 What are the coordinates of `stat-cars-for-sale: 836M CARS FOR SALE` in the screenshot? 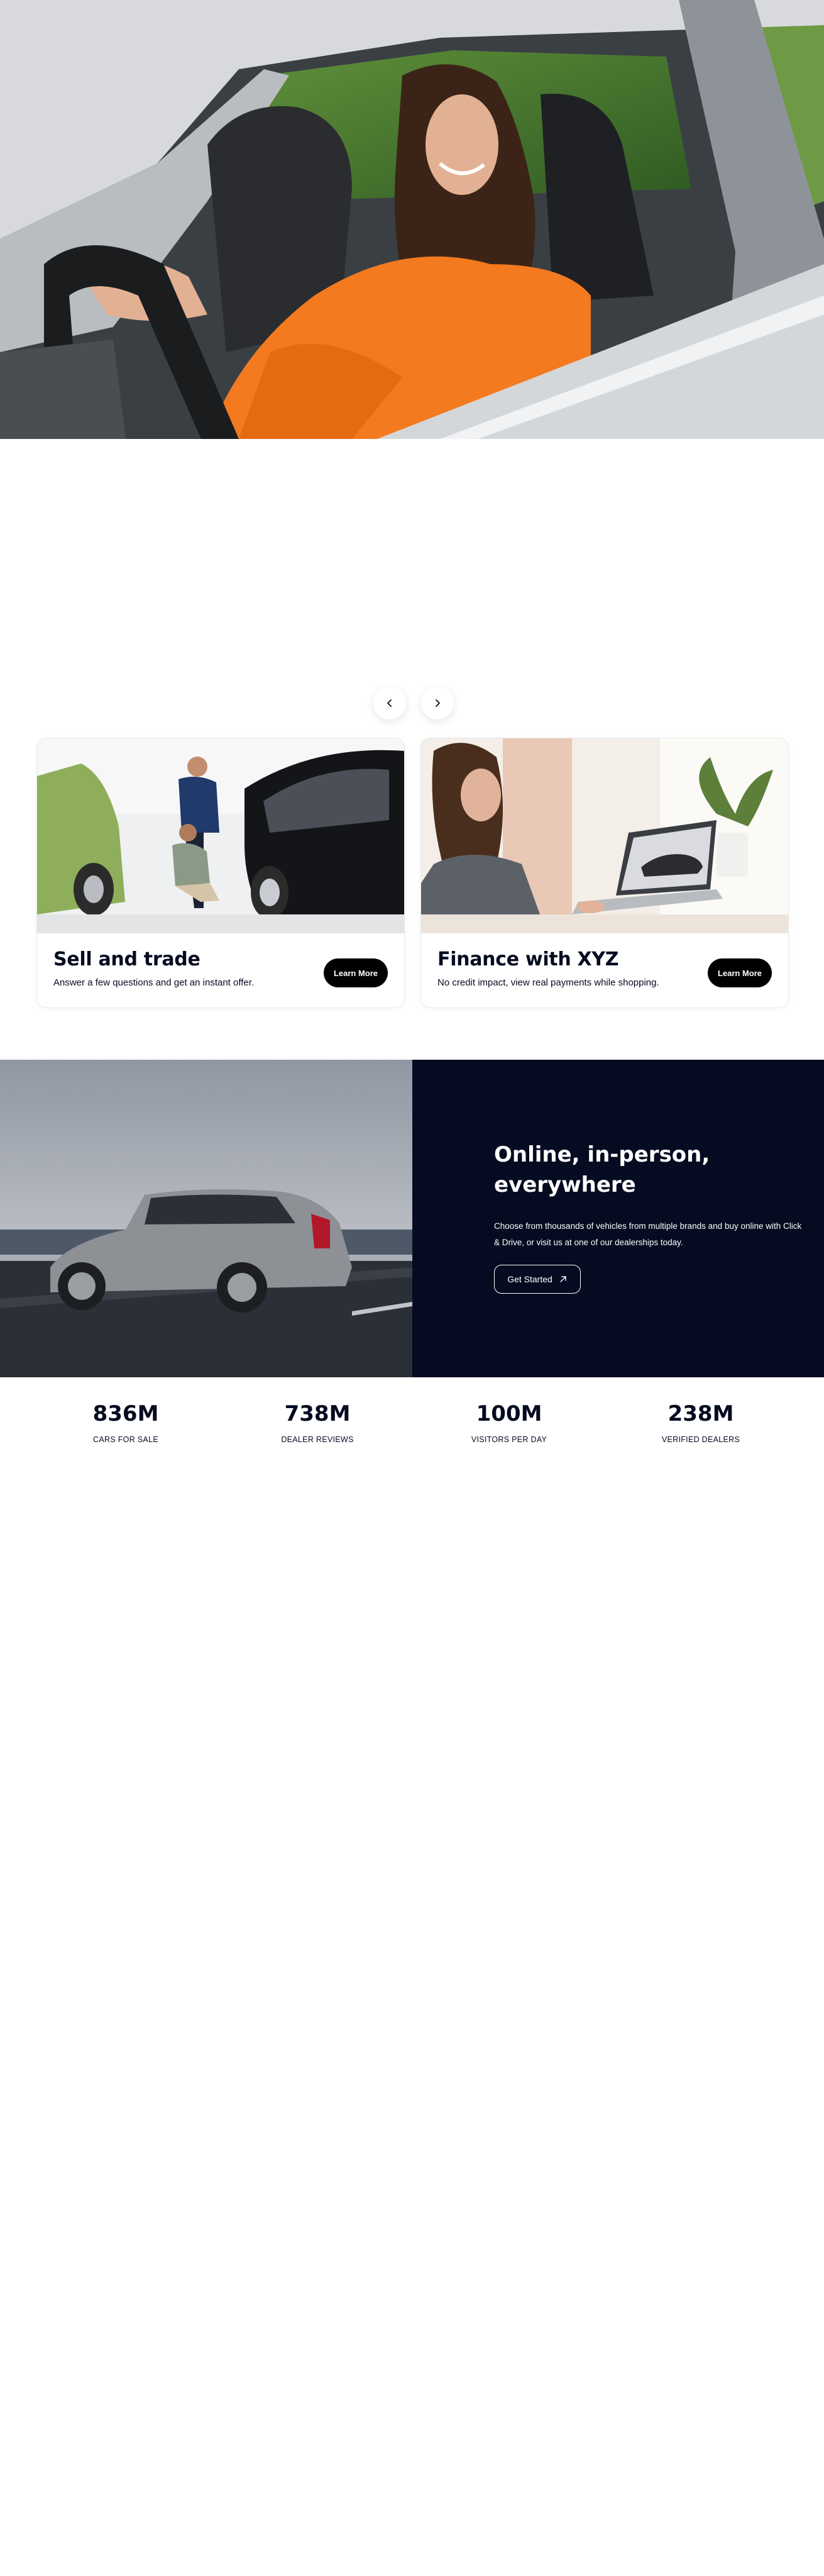 It's located at (125, 1422).